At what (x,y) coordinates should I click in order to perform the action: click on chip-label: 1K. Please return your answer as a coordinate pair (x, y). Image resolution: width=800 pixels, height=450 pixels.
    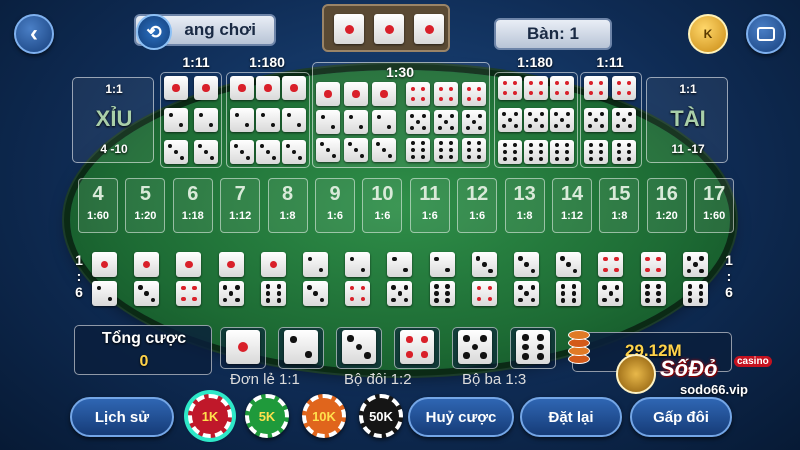
    Looking at the image, I should click on (210, 416).